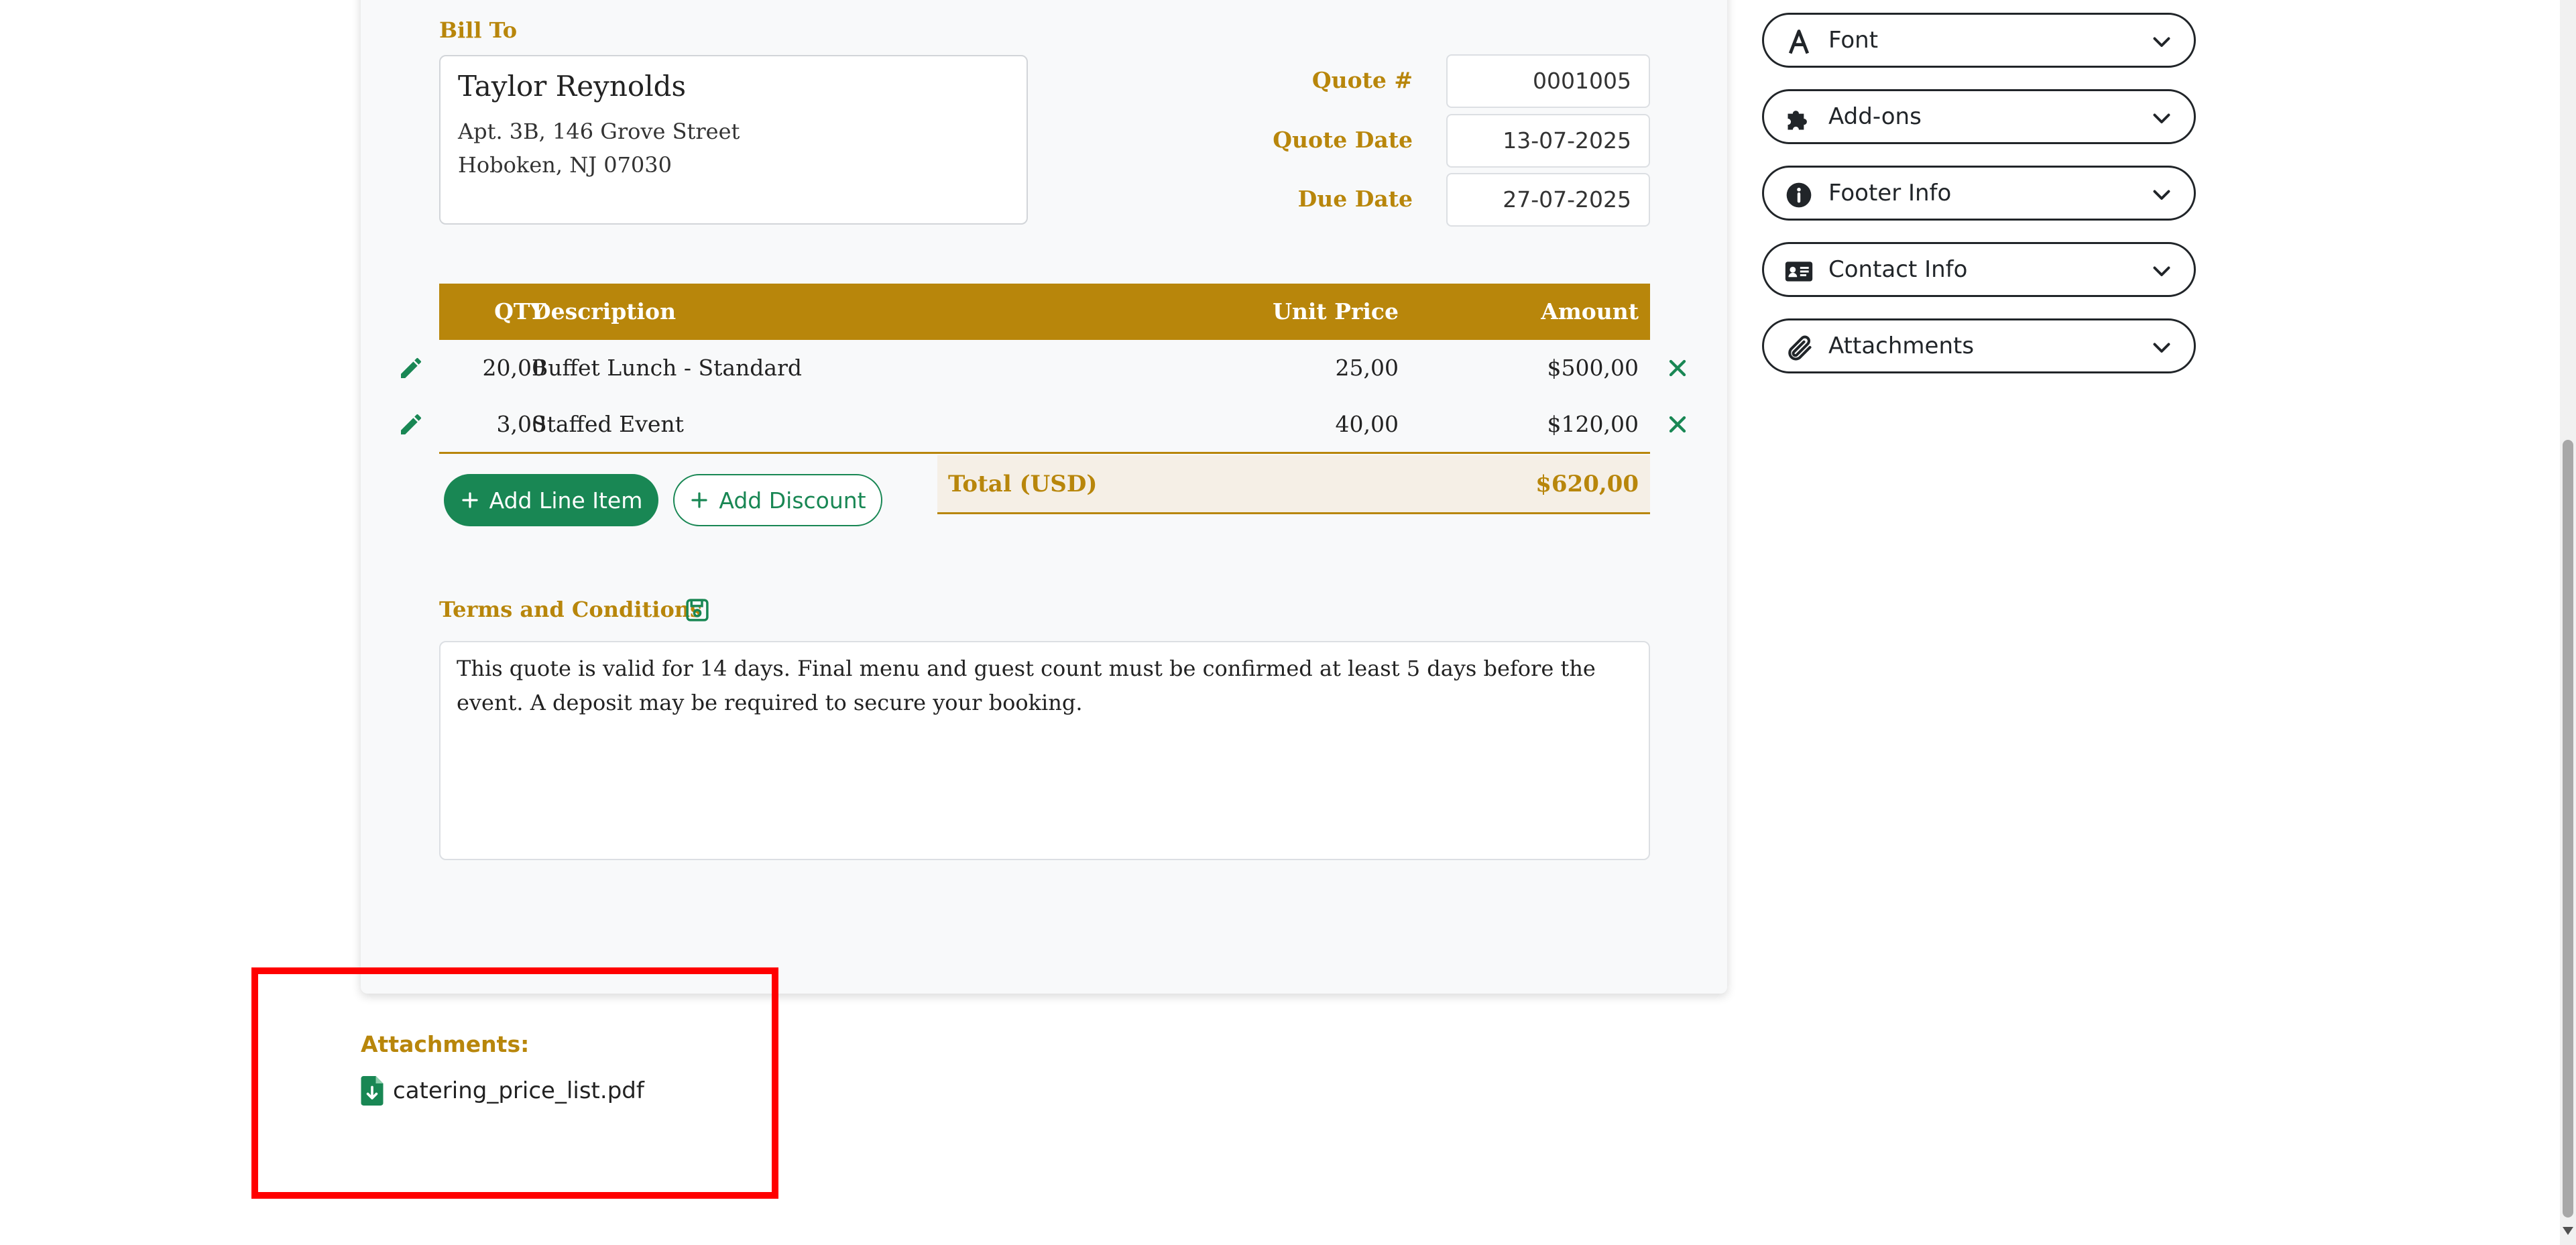 The height and width of the screenshot is (1245, 2576). What do you see at coordinates (1901, 346) in the screenshot?
I see `accordion-label: Attachments` at bounding box center [1901, 346].